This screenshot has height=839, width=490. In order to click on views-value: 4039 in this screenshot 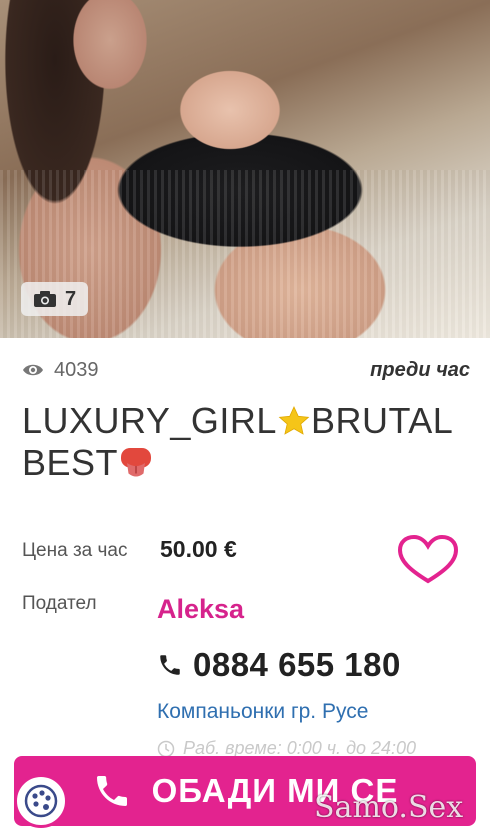, I will do `click(76, 369)`.